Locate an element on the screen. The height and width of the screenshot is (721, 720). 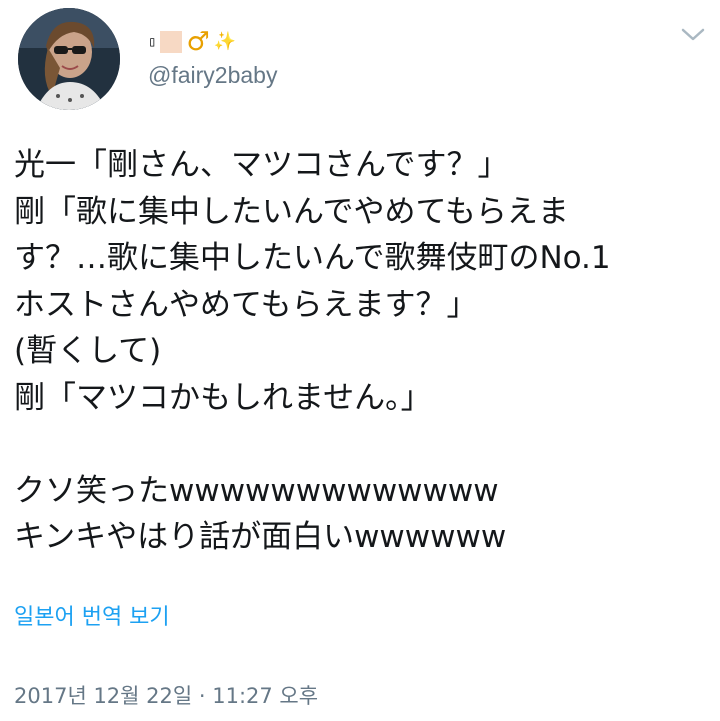
avatar-image is located at coordinates (69, 59).